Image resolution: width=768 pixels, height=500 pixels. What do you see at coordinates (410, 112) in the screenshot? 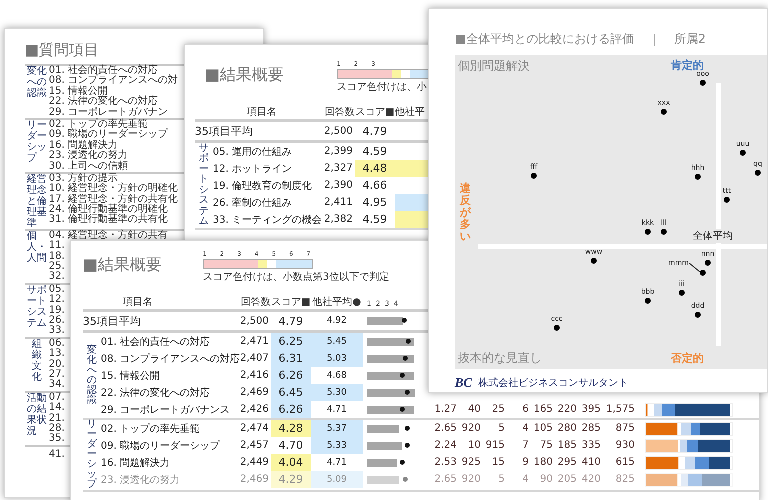
I see `column-header: 他社平` at bounding box center [410, 112].